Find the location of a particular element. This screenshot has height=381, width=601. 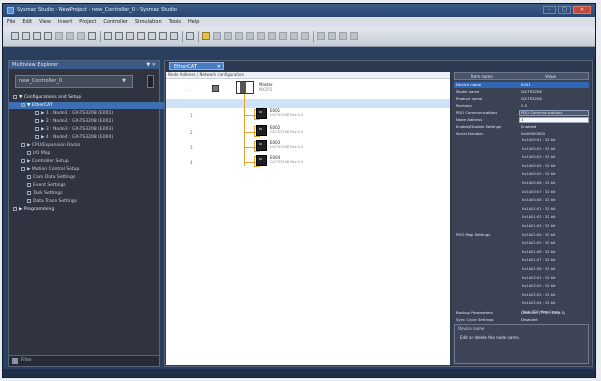

online-icon is located at coordinates (190, 36).